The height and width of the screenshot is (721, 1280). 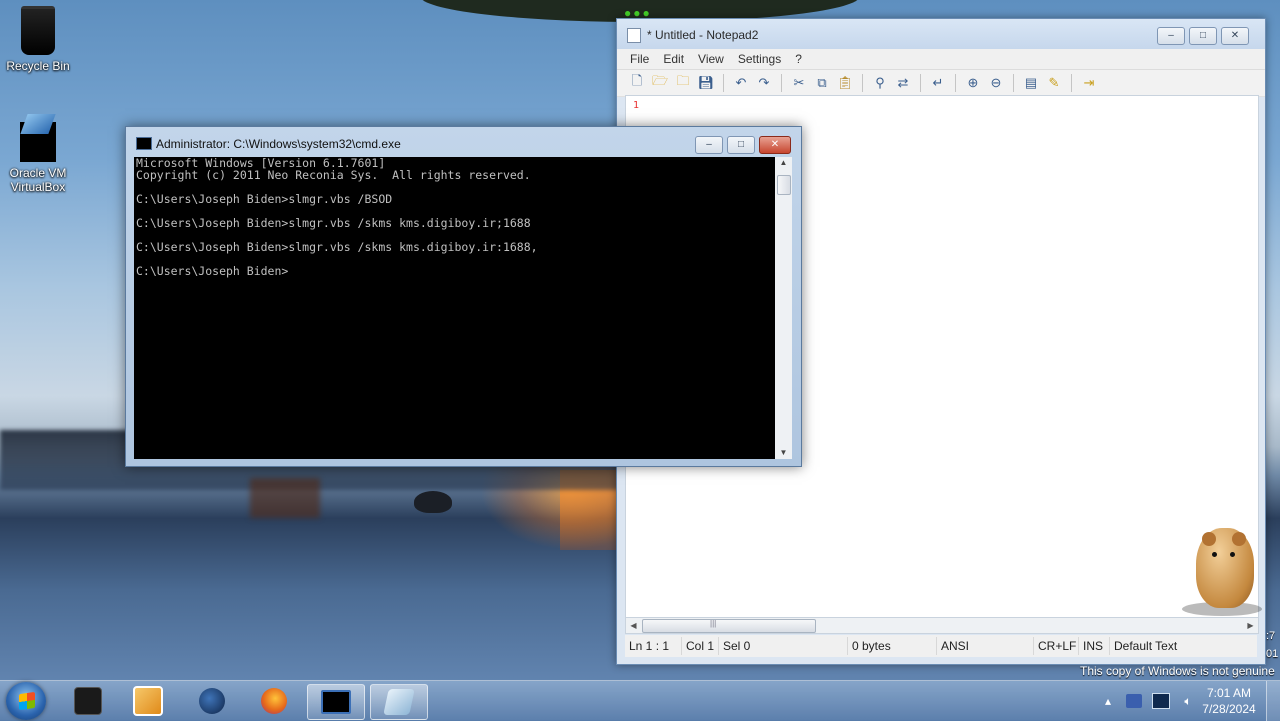 What do you see at coordinates (942, 625) in the screenshot?
I see `horizontal-scrollbar: ◀ ||| ▶` at bounding box center [942, 625].